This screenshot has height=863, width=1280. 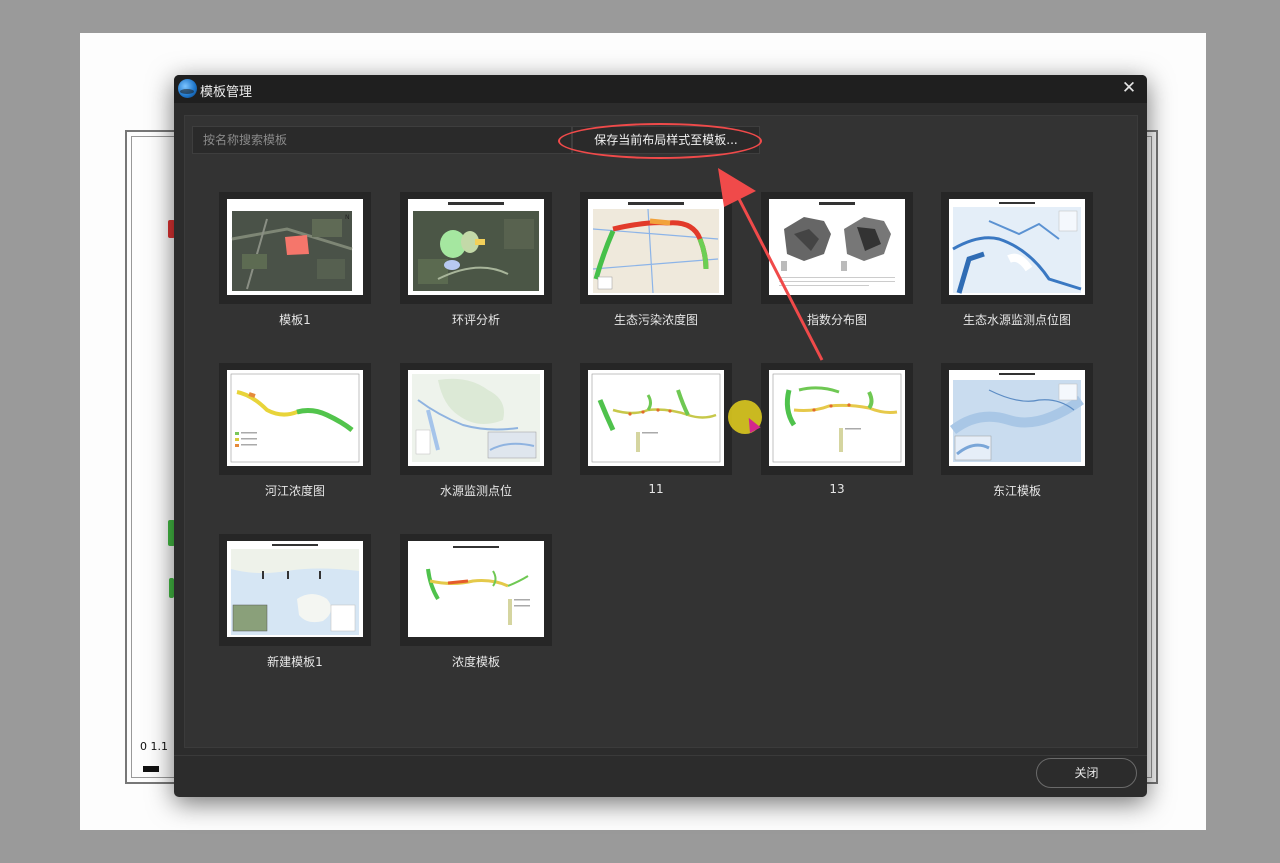 What do you see at coordinates (475, 491) in the screenshot?
I see `template-label: 水源监测点位` at bounding box center [475, 491].